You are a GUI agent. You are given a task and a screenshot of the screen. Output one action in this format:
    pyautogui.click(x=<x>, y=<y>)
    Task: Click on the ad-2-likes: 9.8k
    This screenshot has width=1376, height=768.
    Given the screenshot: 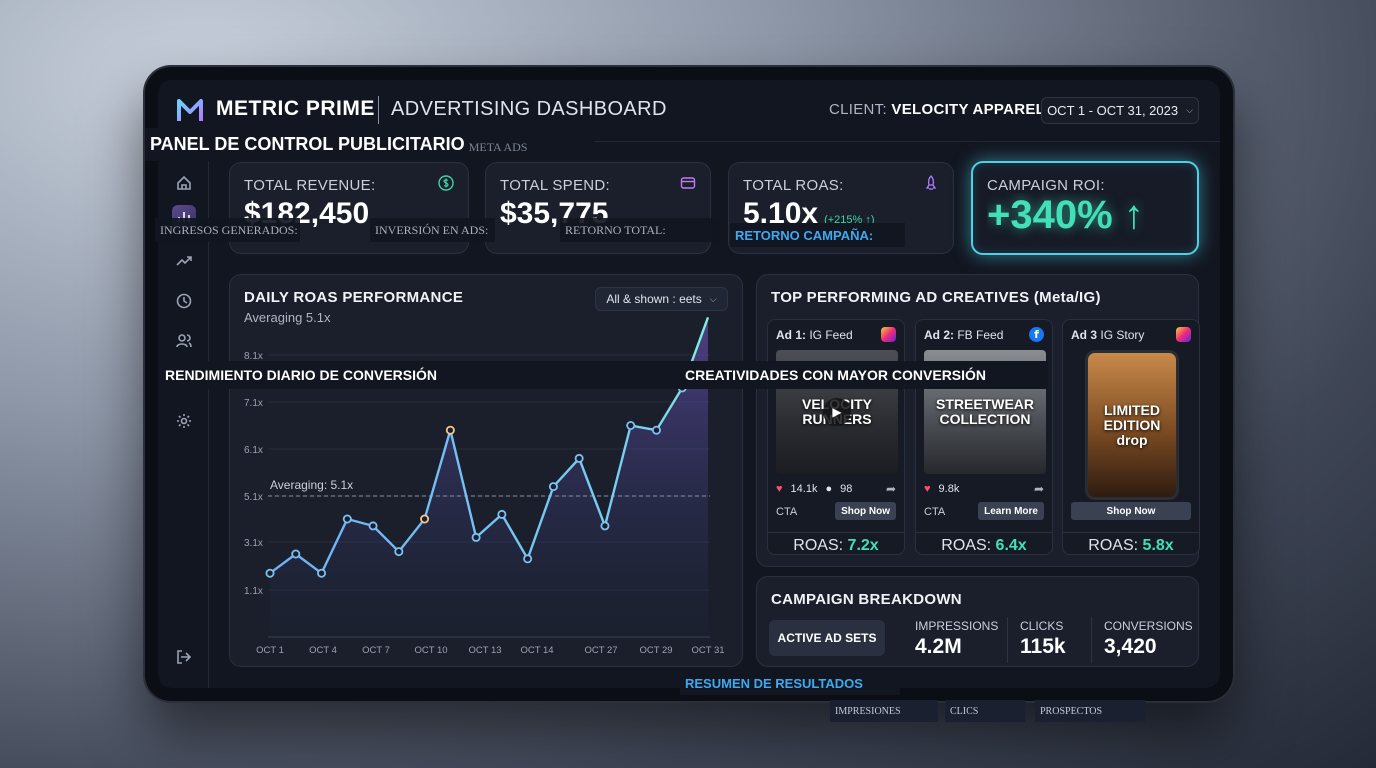 What is the action you would take?
    pyautogui.click(x=949, y=489)
    